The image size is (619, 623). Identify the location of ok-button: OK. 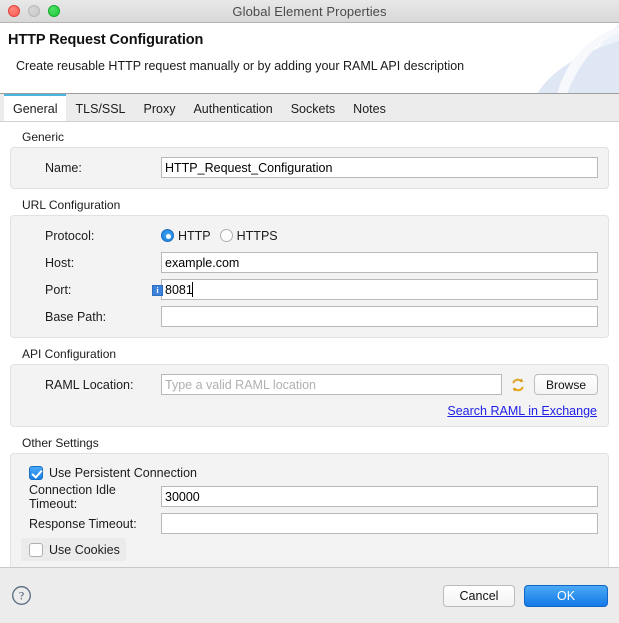
(566, 595).